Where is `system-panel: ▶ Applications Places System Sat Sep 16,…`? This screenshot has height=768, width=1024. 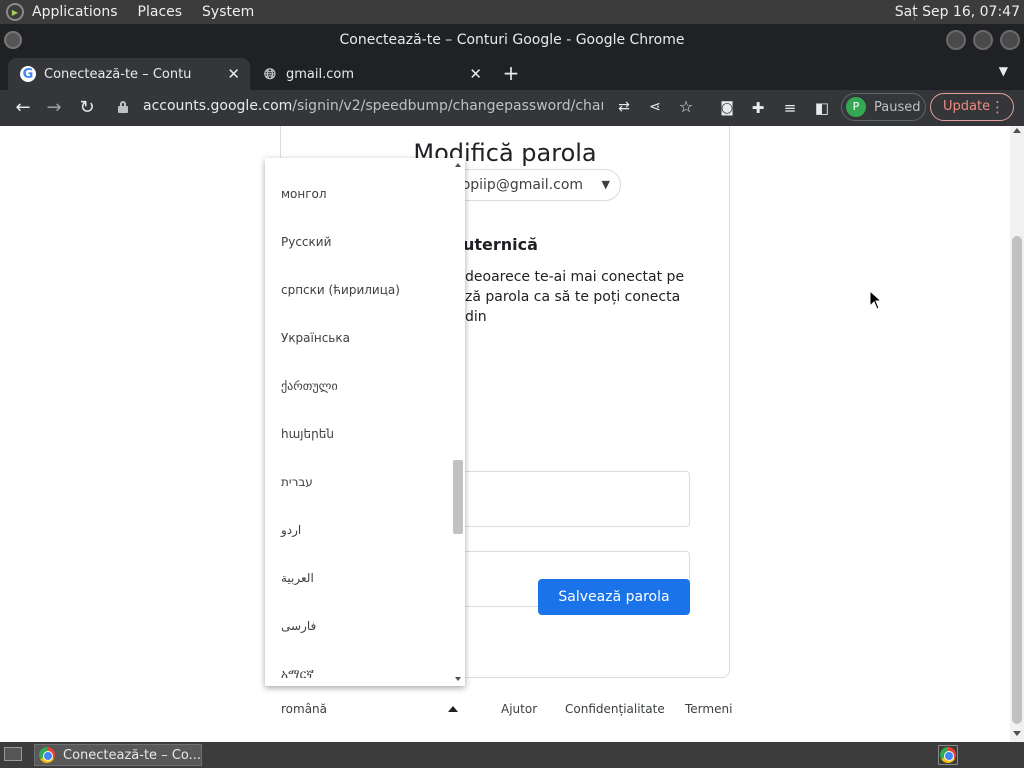 system-panel: ▶ Applications Places System Sat Sep 16,… is located at coordinates (512, 12).